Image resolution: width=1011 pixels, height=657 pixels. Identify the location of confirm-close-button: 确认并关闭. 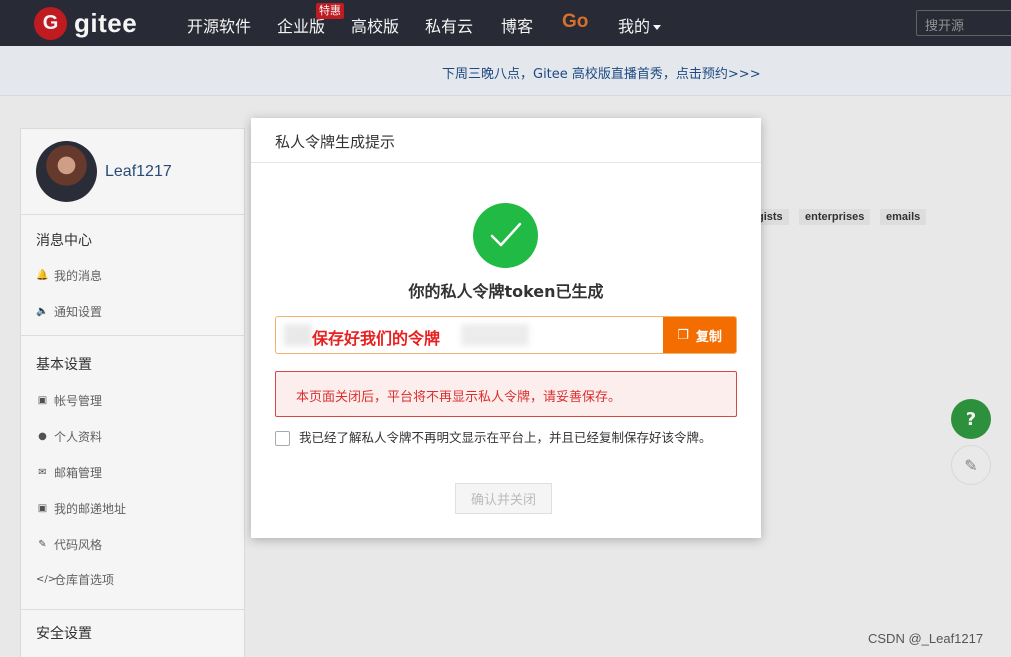
(503, 498).